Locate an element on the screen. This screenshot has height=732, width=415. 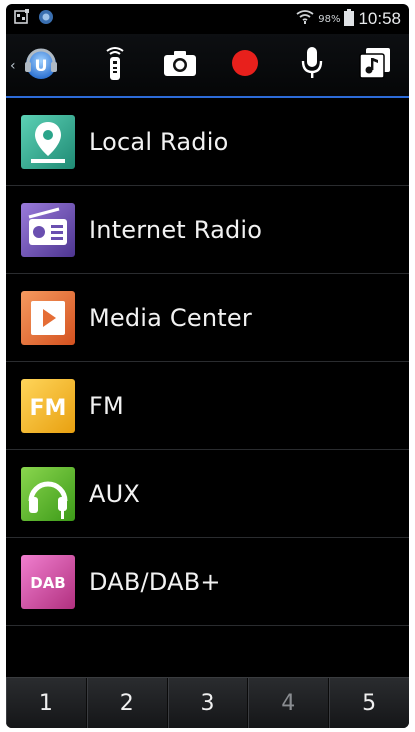
notification-calendar-icon is located at coordinates (22, 19).